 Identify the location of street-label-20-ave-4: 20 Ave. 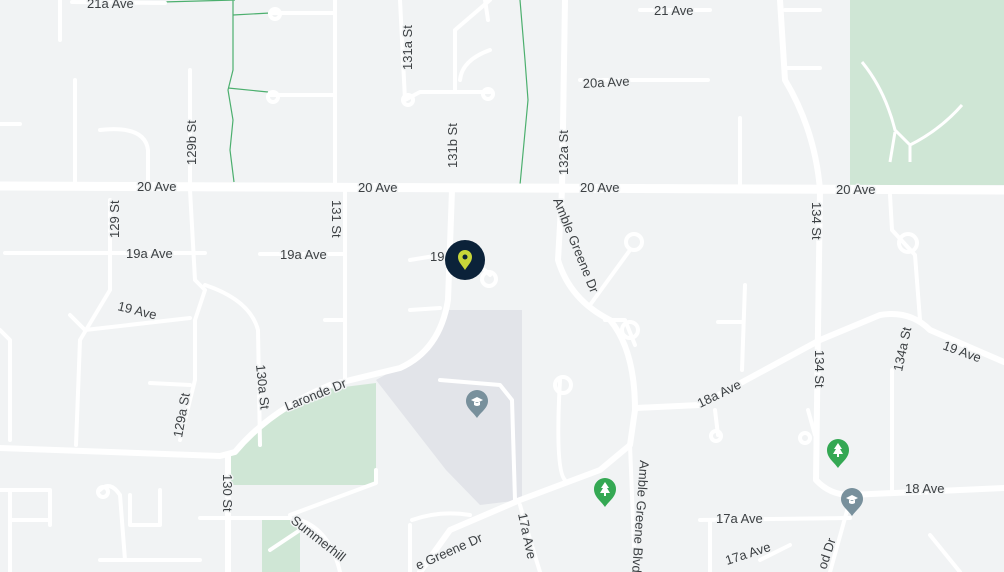
(856, 189).